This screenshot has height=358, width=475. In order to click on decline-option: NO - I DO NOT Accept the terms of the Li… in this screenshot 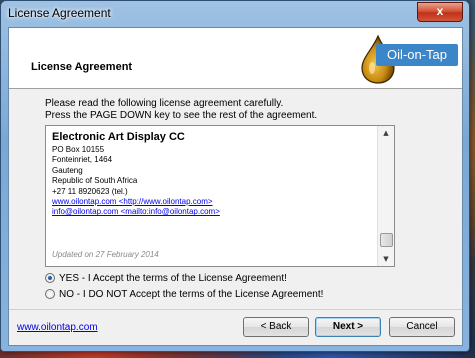, I will do `click(184, 294)`.